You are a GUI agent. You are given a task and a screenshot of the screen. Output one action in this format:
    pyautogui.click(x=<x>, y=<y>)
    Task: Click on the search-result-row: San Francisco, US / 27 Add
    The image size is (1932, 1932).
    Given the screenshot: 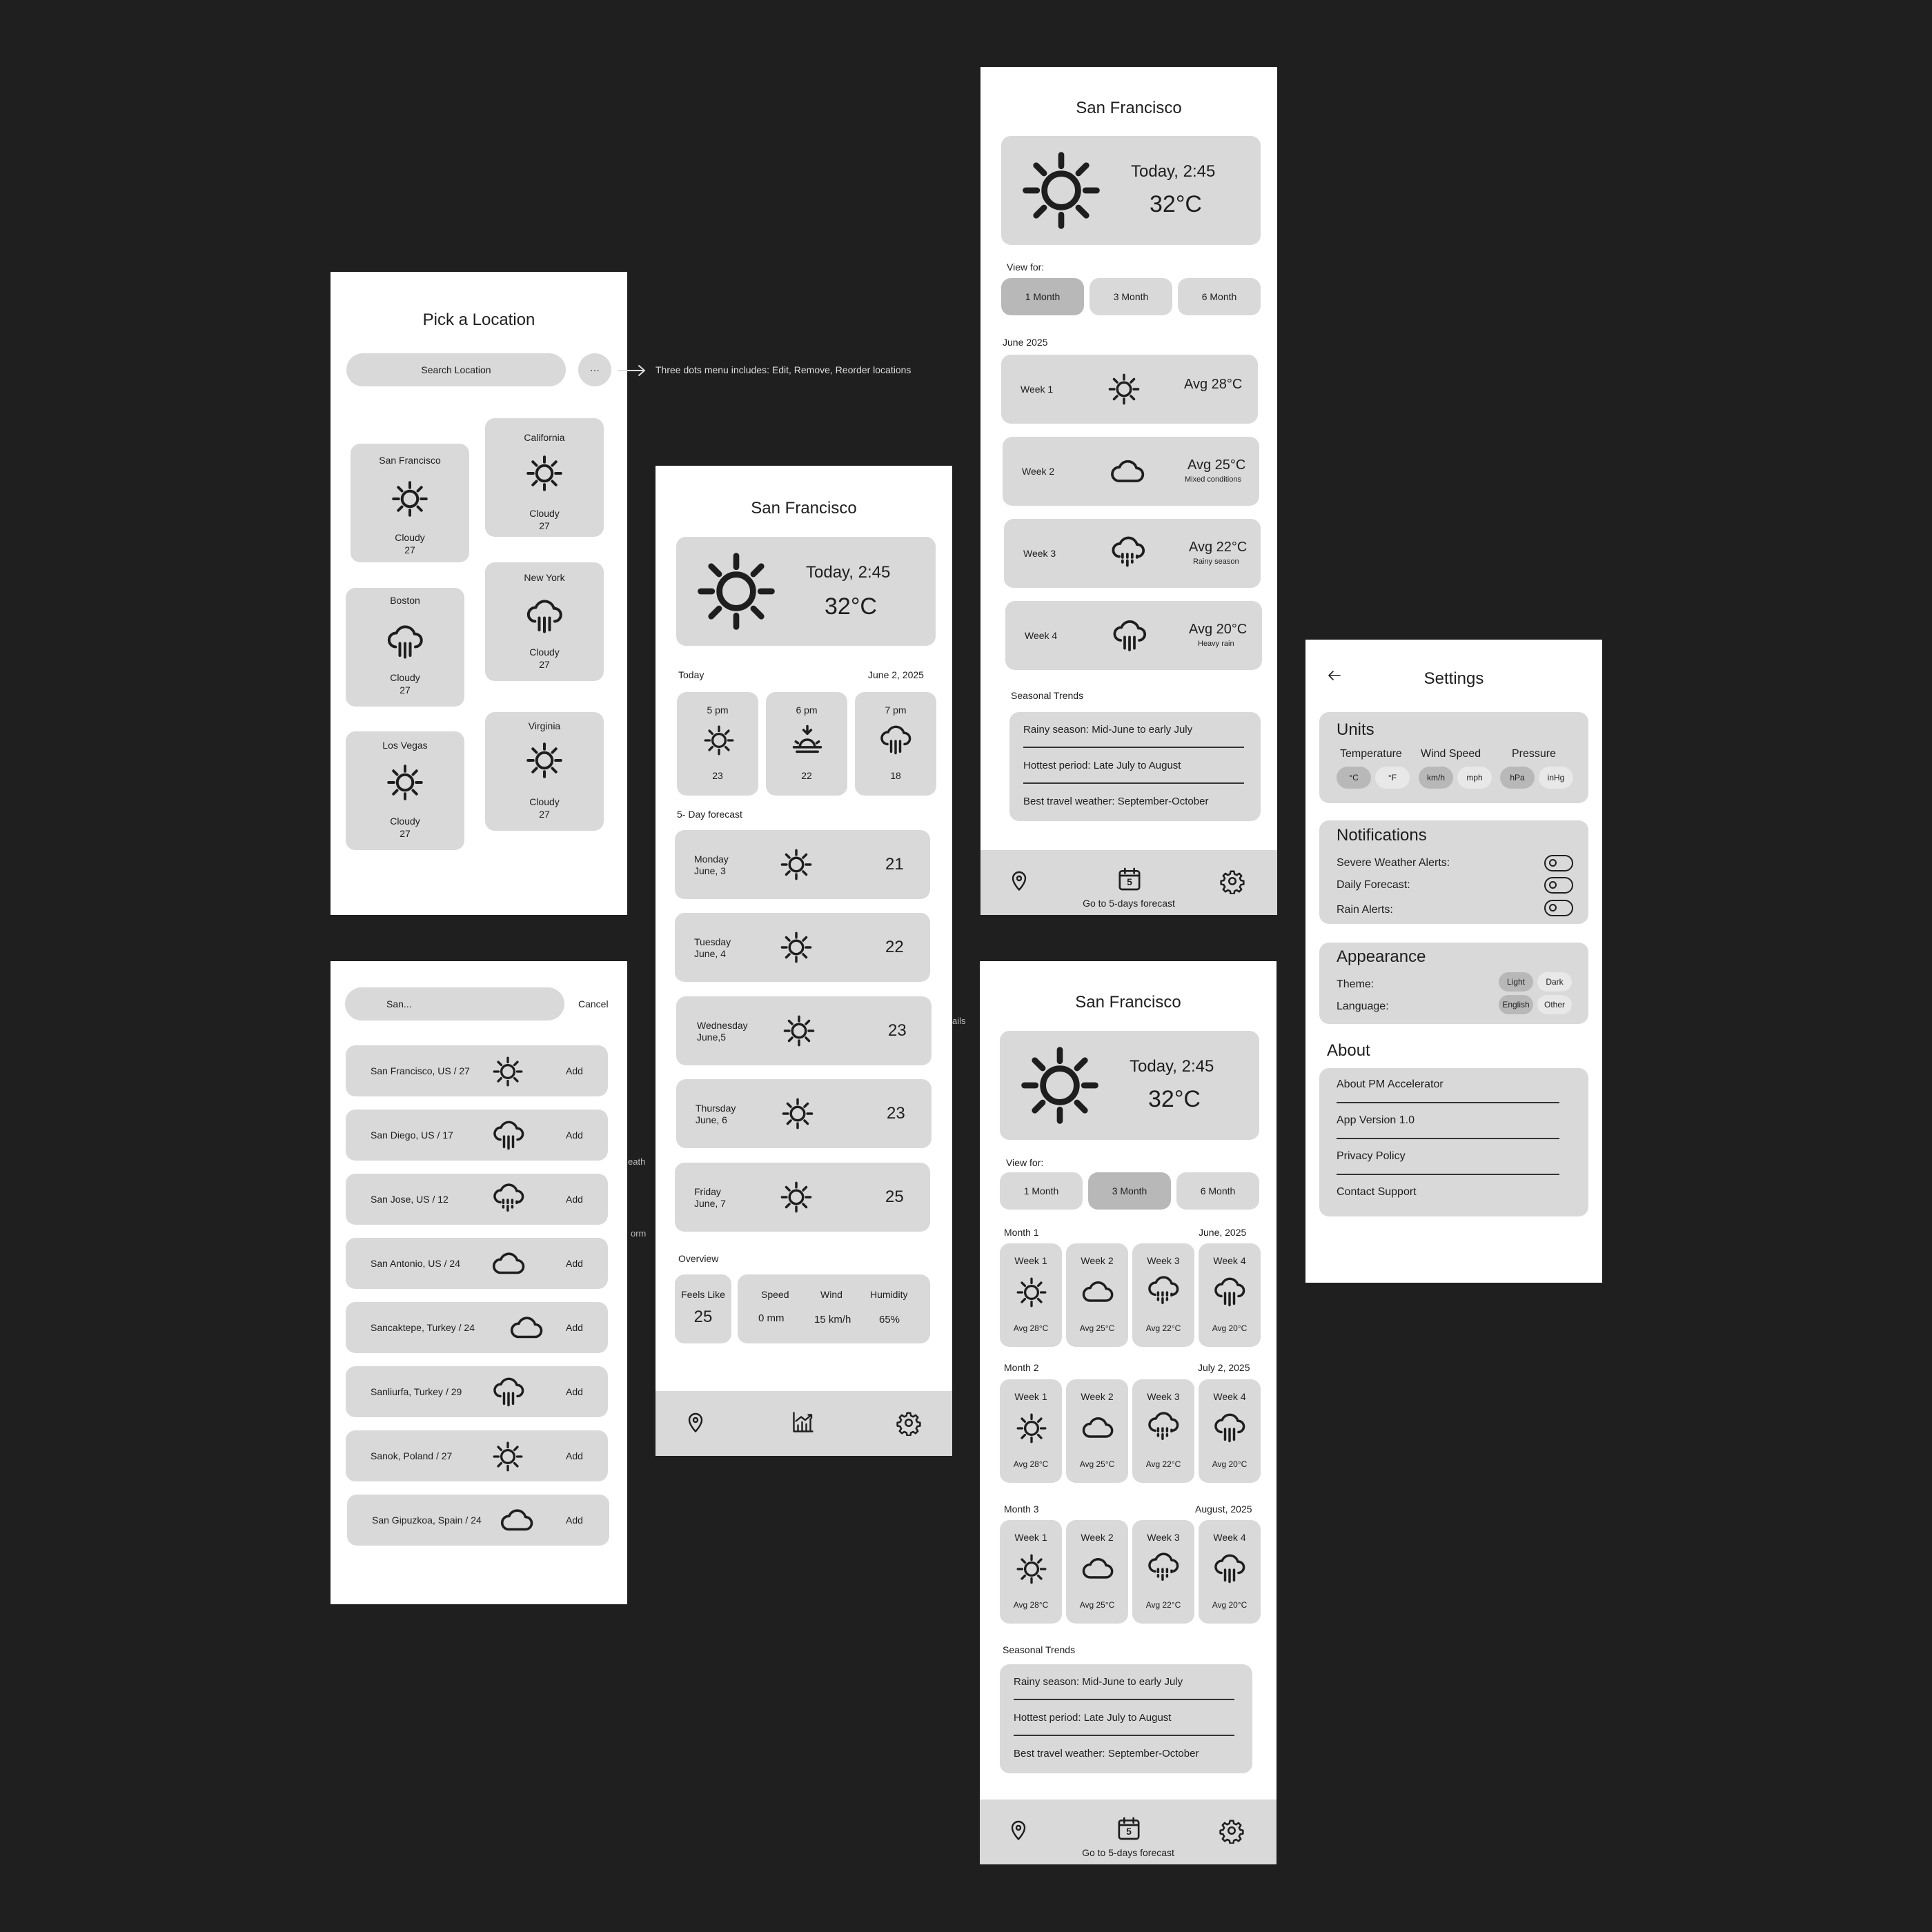 What is the action you would take?
    pyautogui.click(x=477, y=1070)
    